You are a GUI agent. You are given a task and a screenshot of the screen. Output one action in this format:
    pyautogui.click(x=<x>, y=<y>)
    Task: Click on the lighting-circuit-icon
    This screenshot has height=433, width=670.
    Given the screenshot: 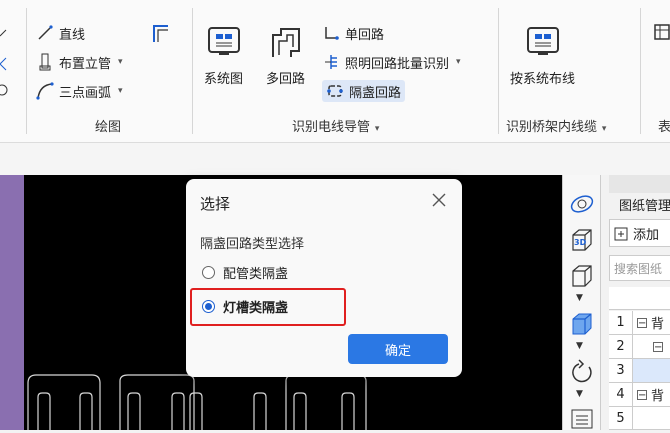 What is the action you would take?
    pyautogui.click(x=331, y=62)
    